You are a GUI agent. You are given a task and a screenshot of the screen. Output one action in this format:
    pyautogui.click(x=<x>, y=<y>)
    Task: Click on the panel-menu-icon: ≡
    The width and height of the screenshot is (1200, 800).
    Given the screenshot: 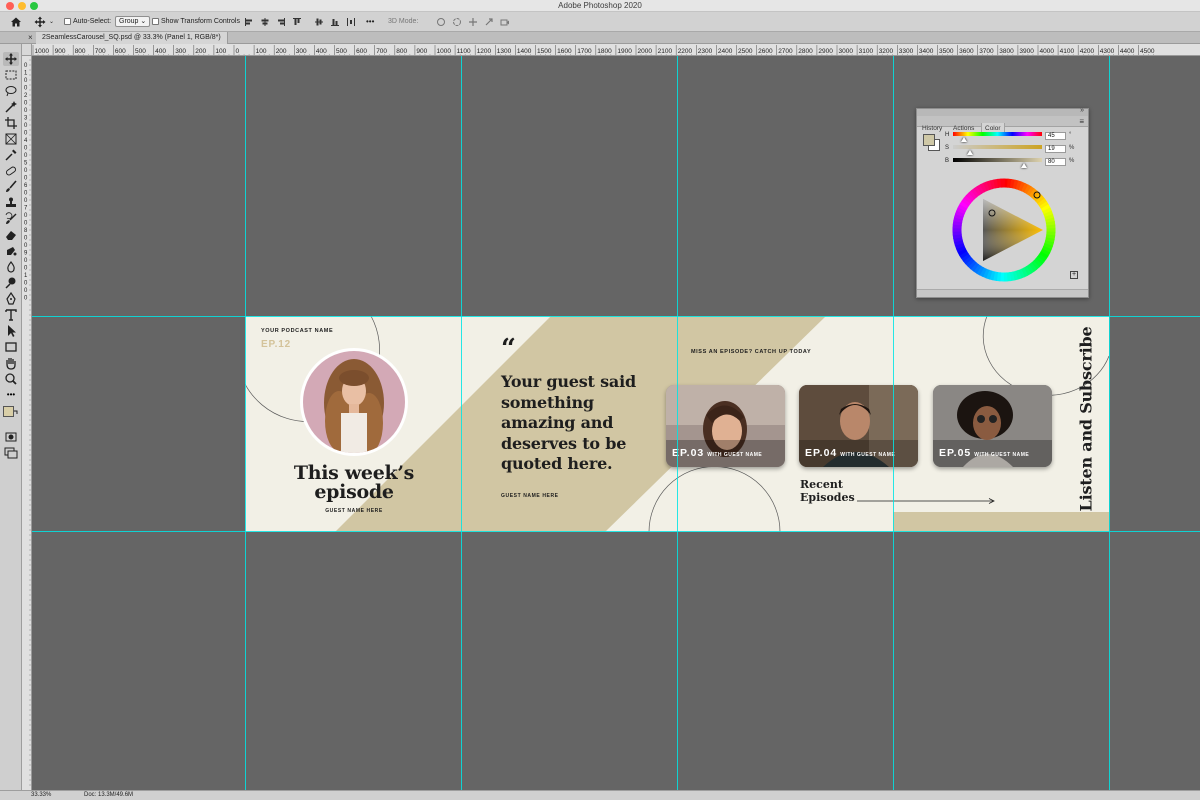 What is the action you would take?
    pyautogui.click(x=1081, y=121)
    